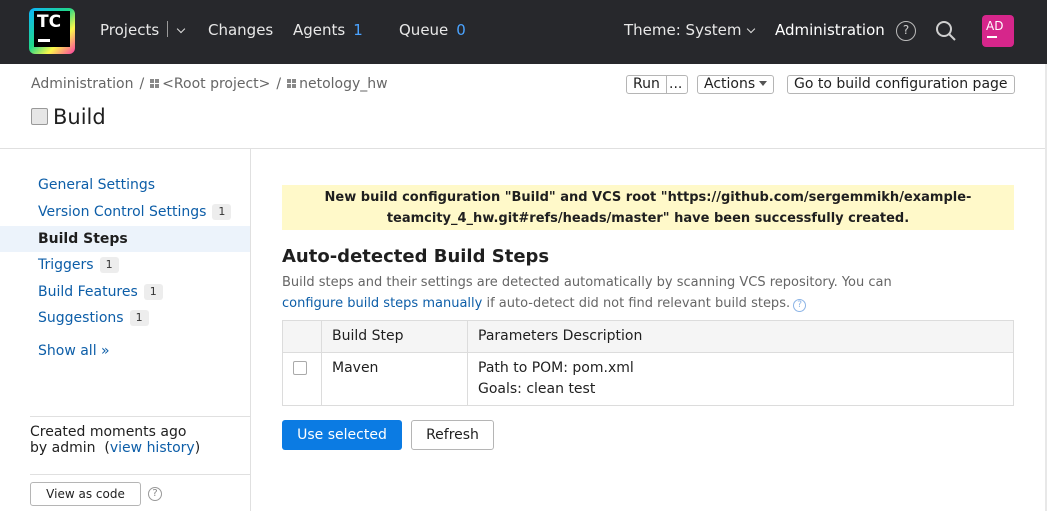  I want to click on nav-administration-label: Administration, so click(830, 30).